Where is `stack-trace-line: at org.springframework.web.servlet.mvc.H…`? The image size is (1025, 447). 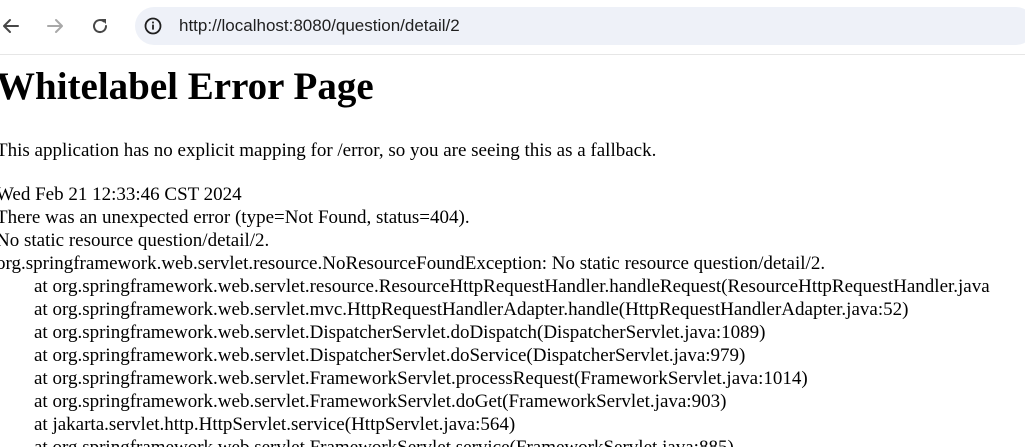 stack-trace-line: at org.springframework.web.servlet.mvc.H… is located at coordinates (471, 309).